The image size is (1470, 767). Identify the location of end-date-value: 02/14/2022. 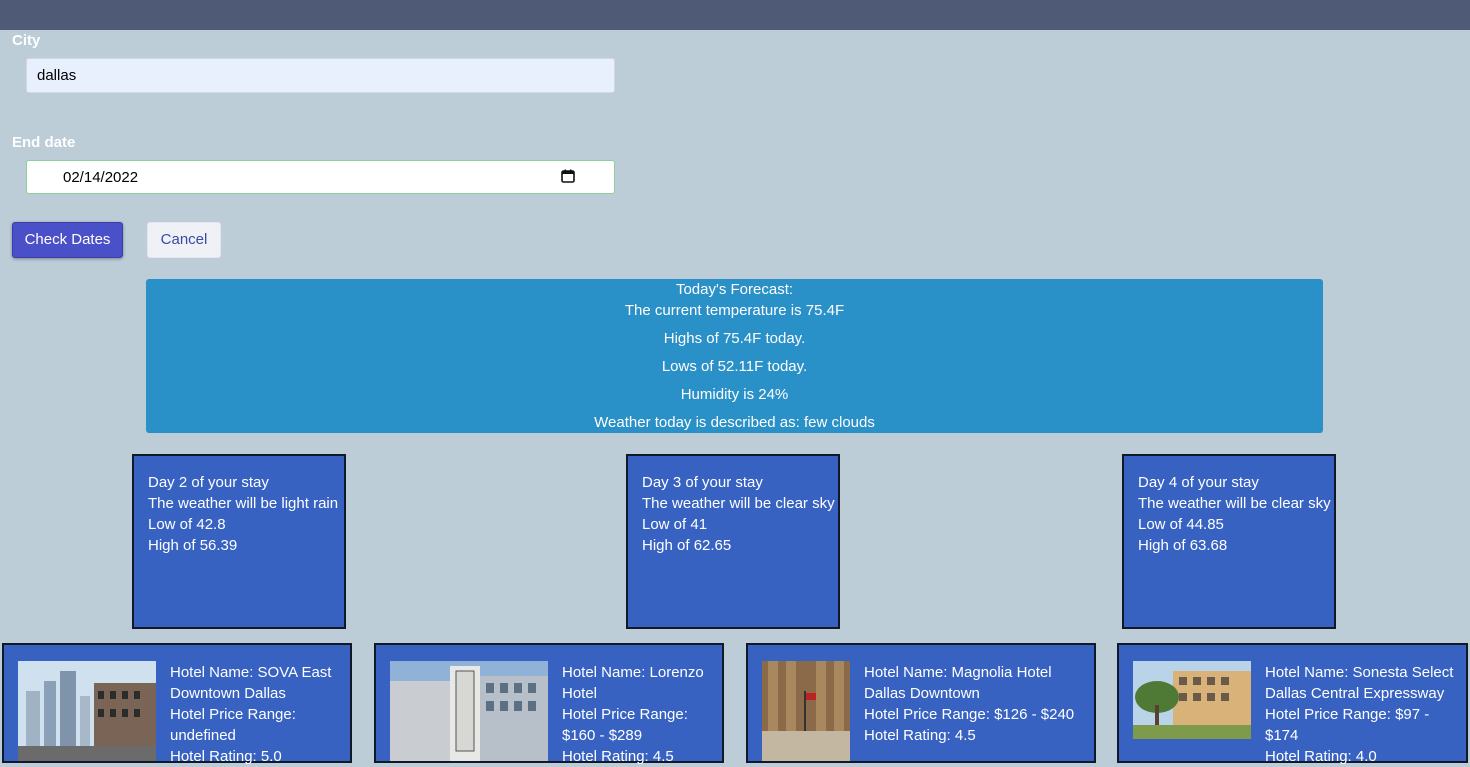
(101, 177).